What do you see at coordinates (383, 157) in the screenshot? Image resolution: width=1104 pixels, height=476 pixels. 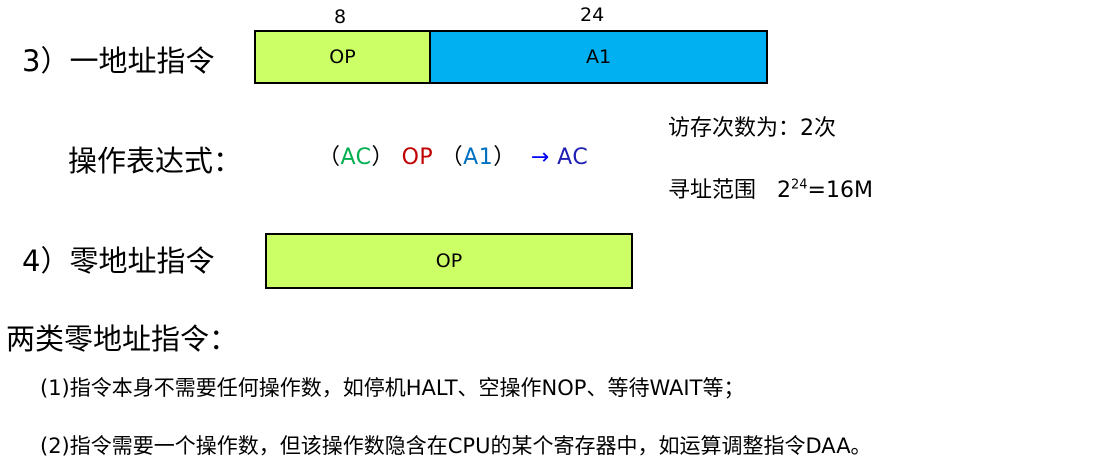 I see `expr-paren-close-1: ）` at bounding box center [383, 157].